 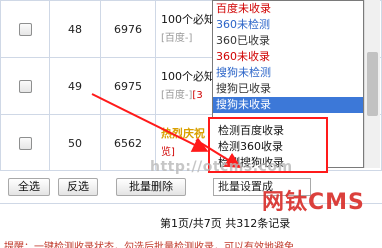 I want to click on watermark-logo: 网钛CMS, so click(x=313, y=202).